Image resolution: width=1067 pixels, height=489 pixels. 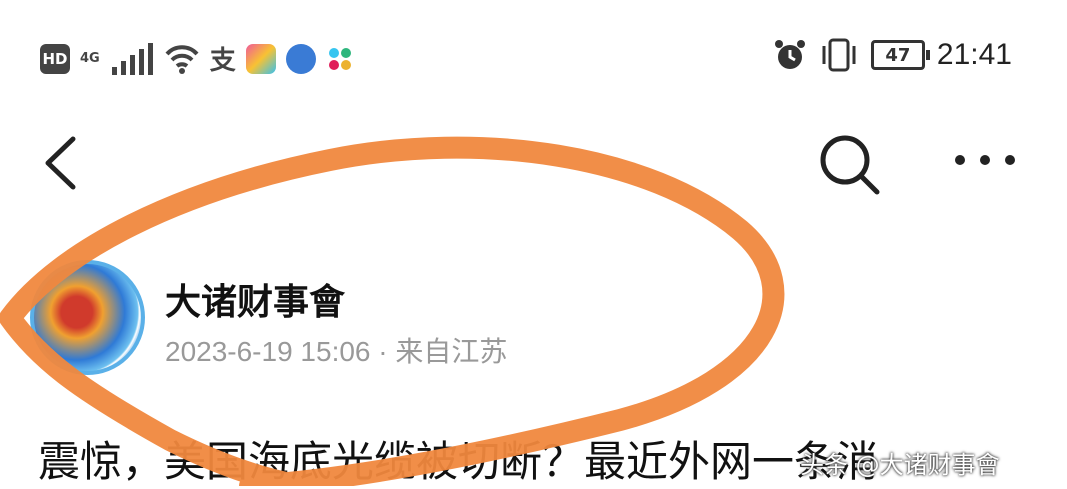 I want to click on post-meta: 2023-6-19 15:06 · 来自江苏, so click(x=336, y=351).